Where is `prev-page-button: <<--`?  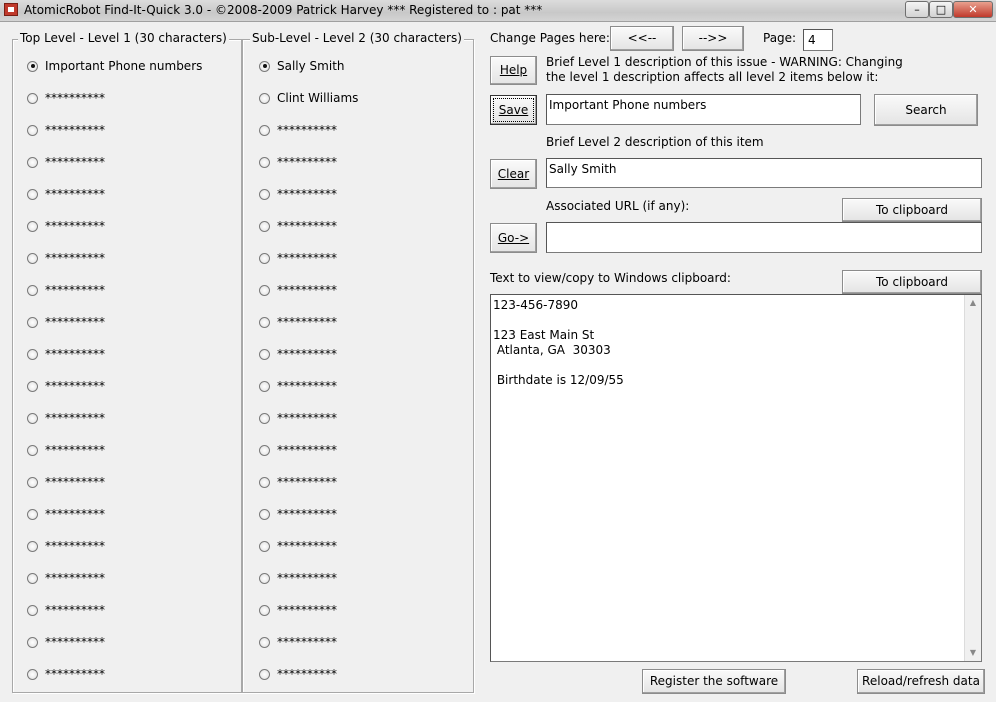 prev-page-button: <<-- is located at coordinates (642, 38).